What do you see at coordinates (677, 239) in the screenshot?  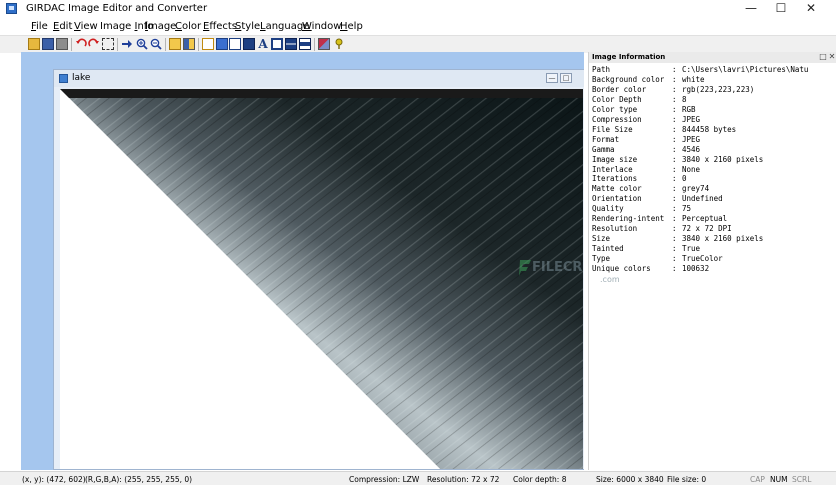 I see `info-row: Size:3840 x 2160 pixels` at bounding box center [677, 239].